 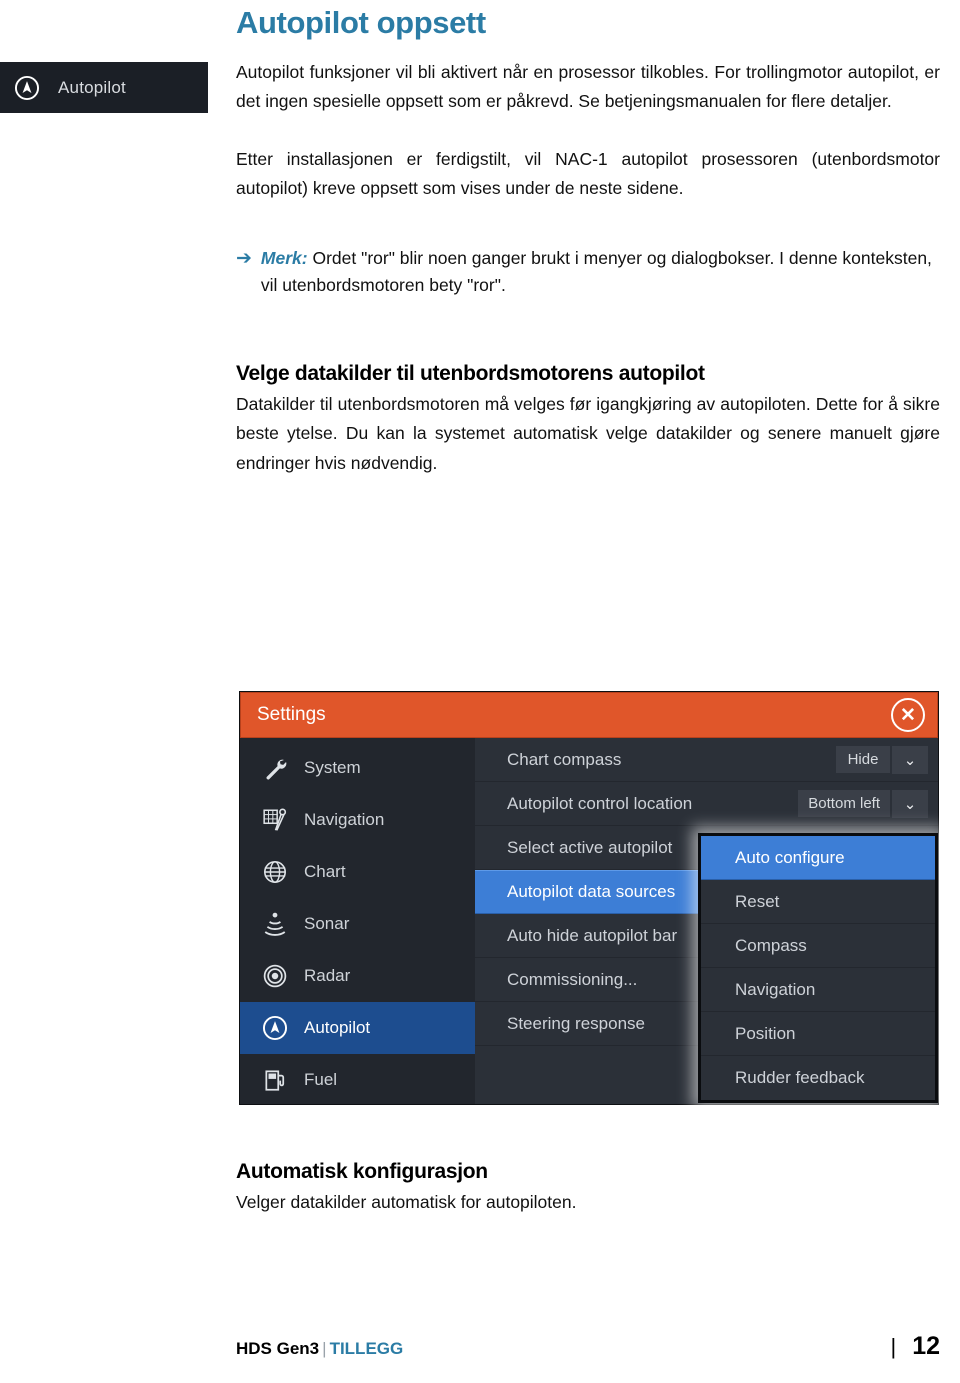 I want to click on sidebar-item-radar: Radar, so click(x=357, y=976).